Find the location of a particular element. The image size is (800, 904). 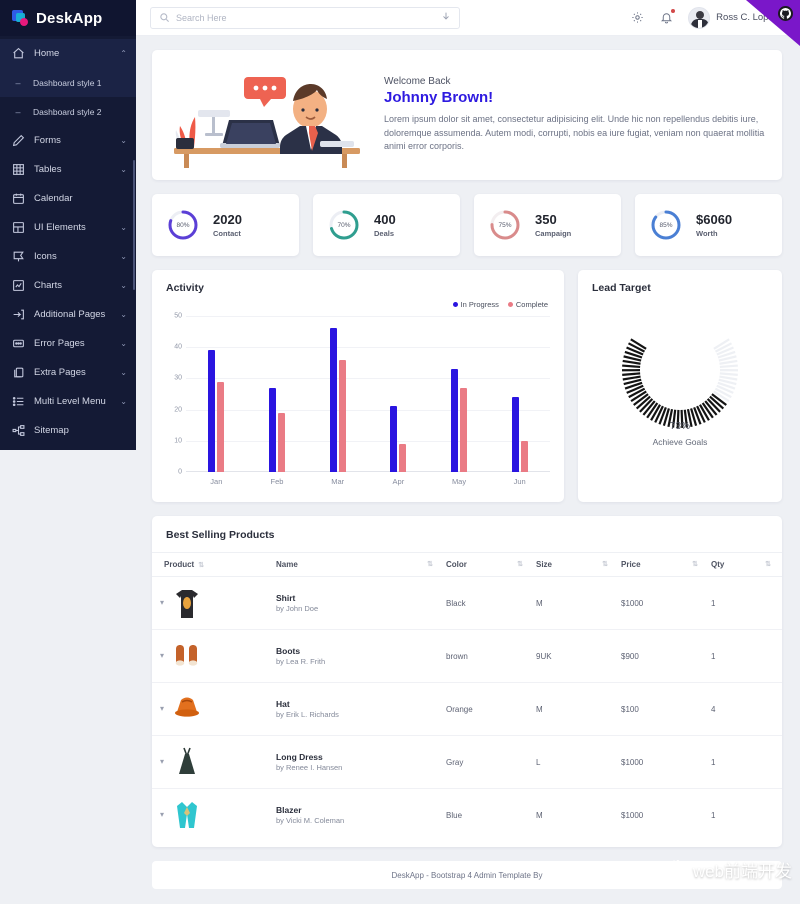

column-header-name: Name ⇅ is located at coordinates (357, 564).